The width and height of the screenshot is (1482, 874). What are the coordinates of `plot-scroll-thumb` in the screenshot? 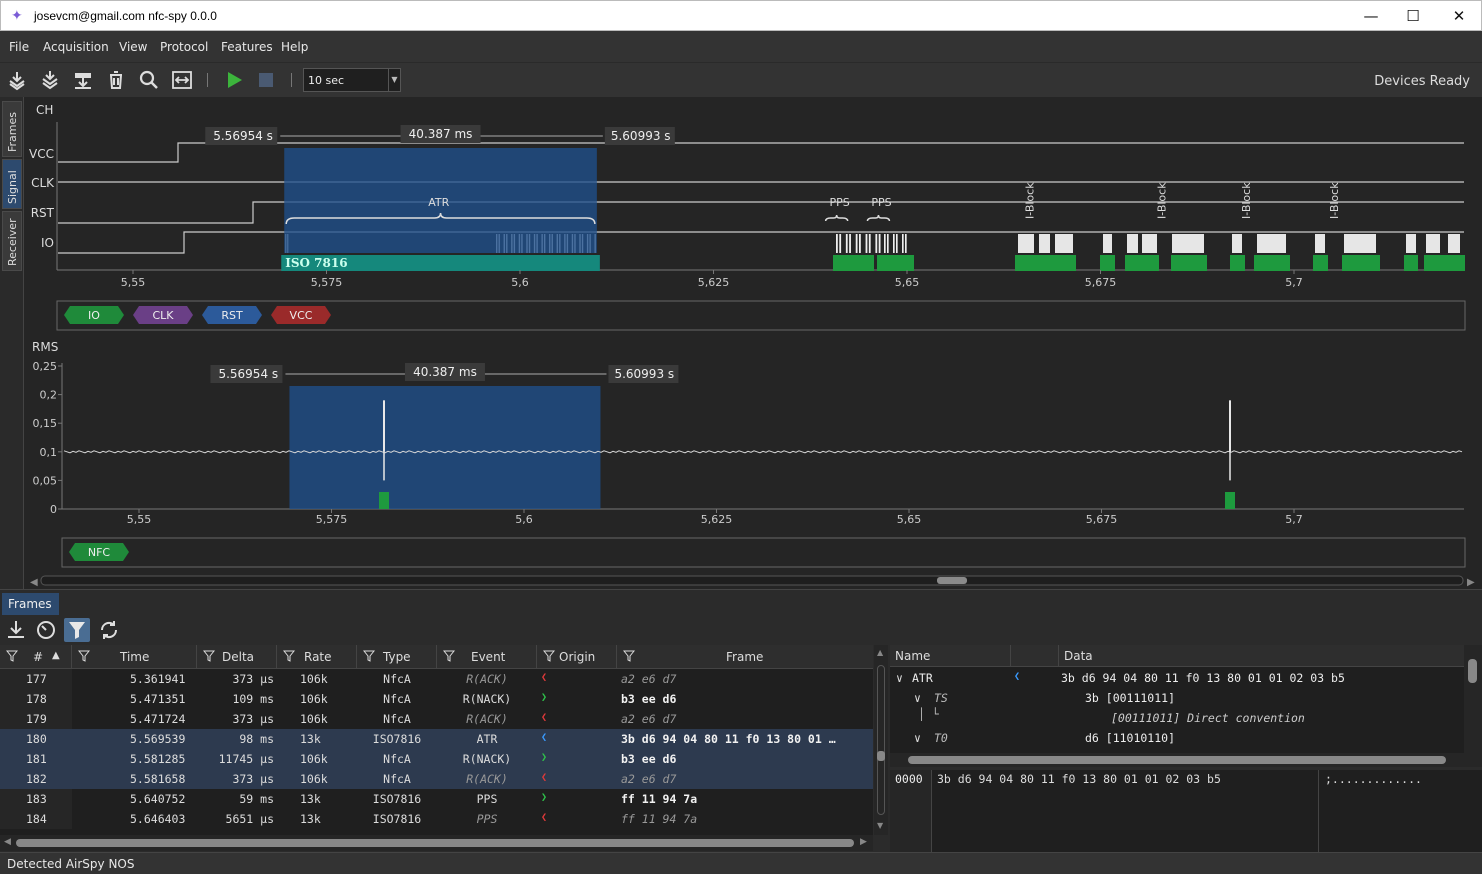 It's located at (952, 580).